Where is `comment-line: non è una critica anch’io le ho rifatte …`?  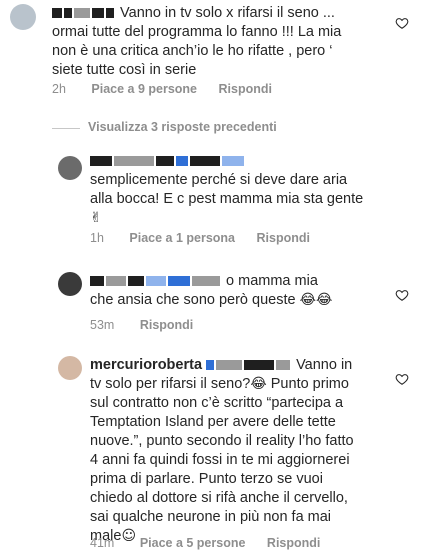 comment-line: non è una critica anch’io le ho rifatte … is located at coordinates (192, 51).